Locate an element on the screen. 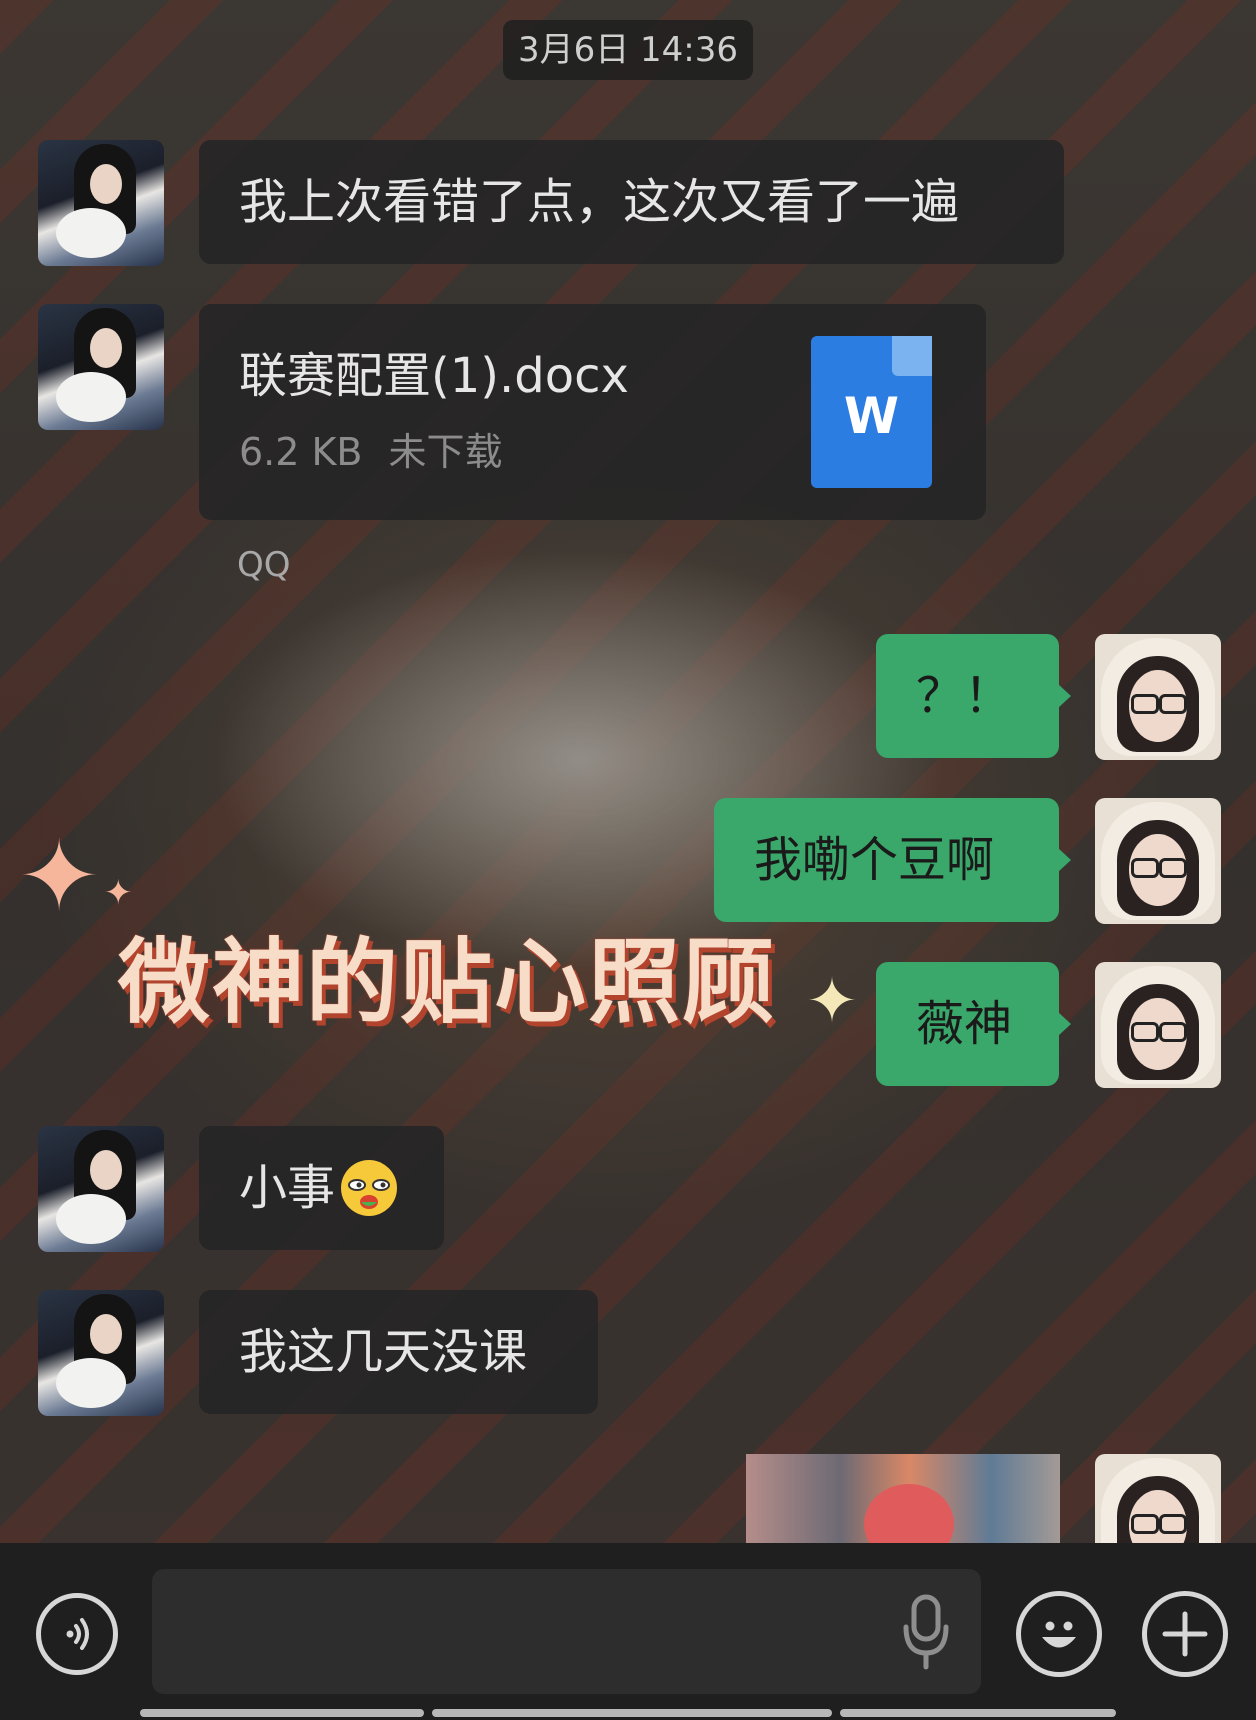  message-text: 小事 is located at coordinates (287, 1188).